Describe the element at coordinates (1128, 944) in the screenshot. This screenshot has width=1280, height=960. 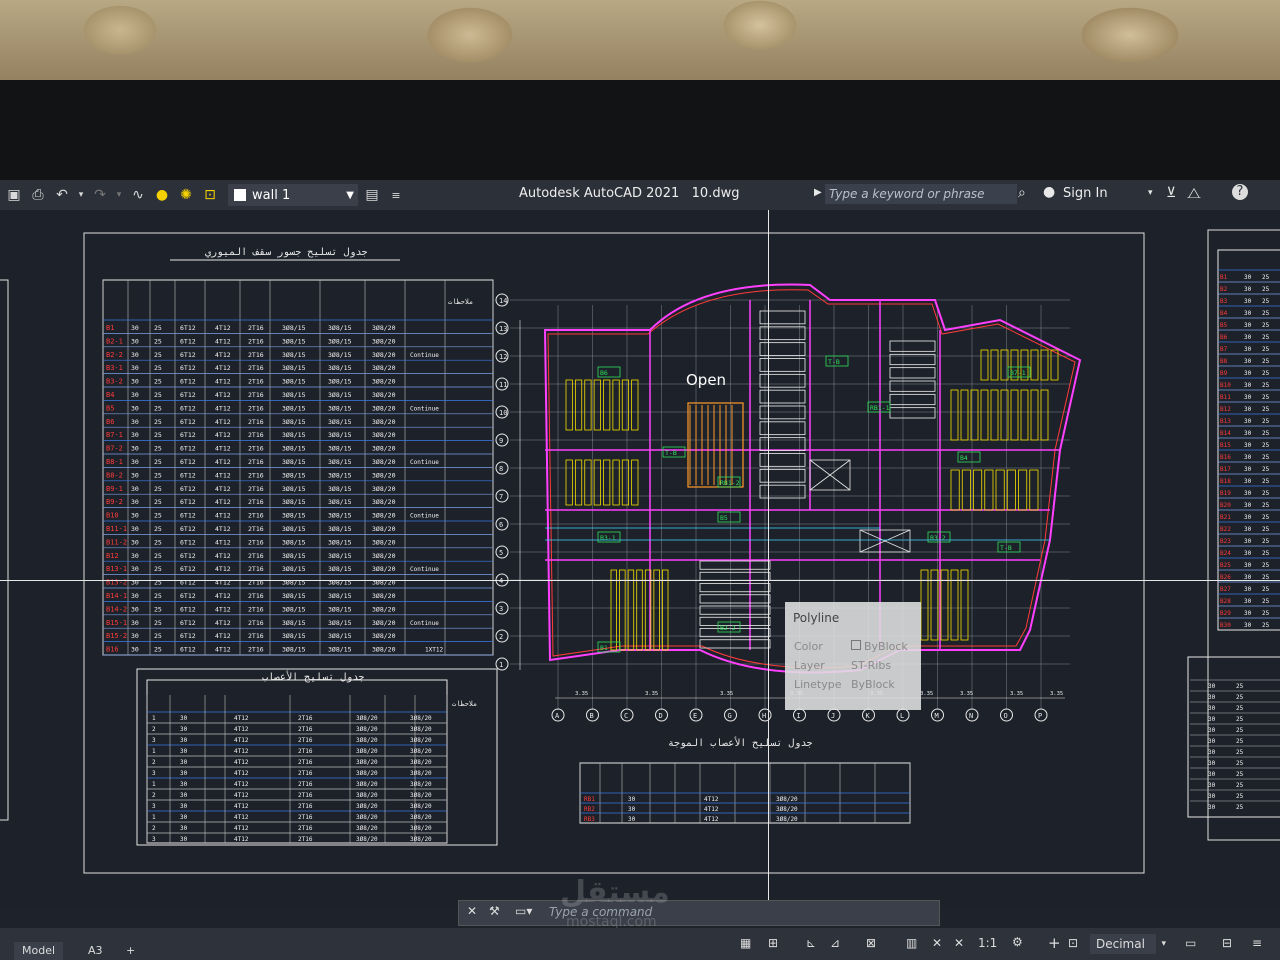
I see `units-dropdown: Decimal ▾` at that location.